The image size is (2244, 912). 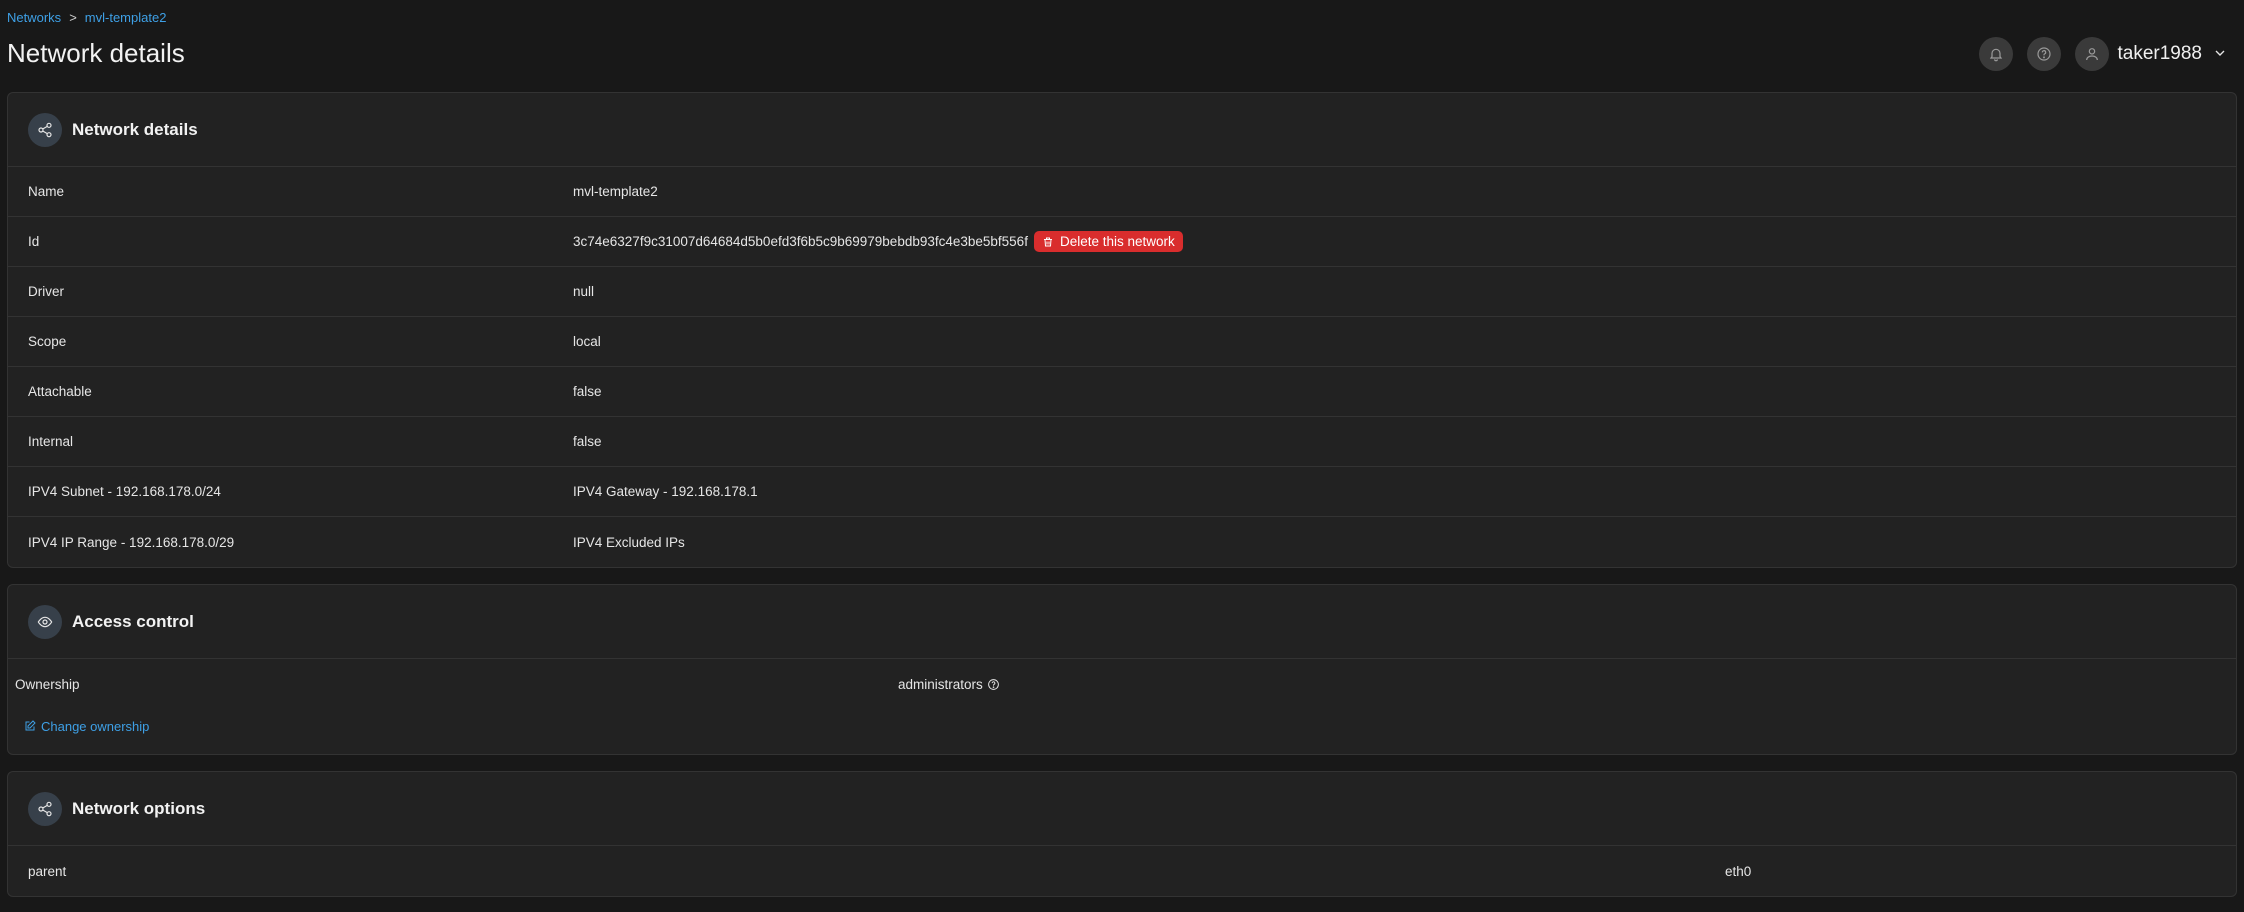 What do you see at coordinates (1122, 130) in the screenshot?
I see `panel-header: Network details` at bounding box center [1122, 130].